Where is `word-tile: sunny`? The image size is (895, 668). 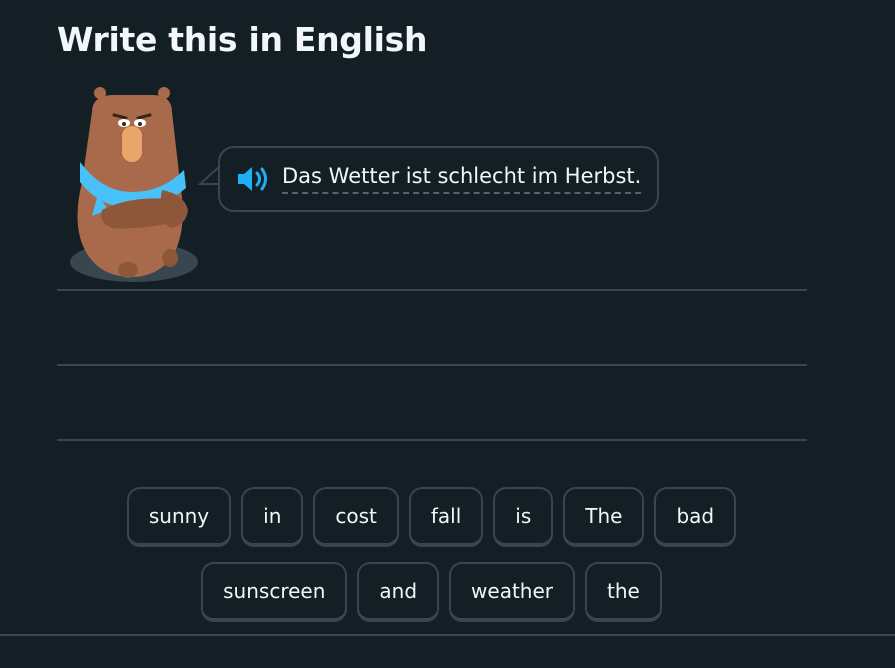
word-tile: sunny is located at coordinates (179, 517).